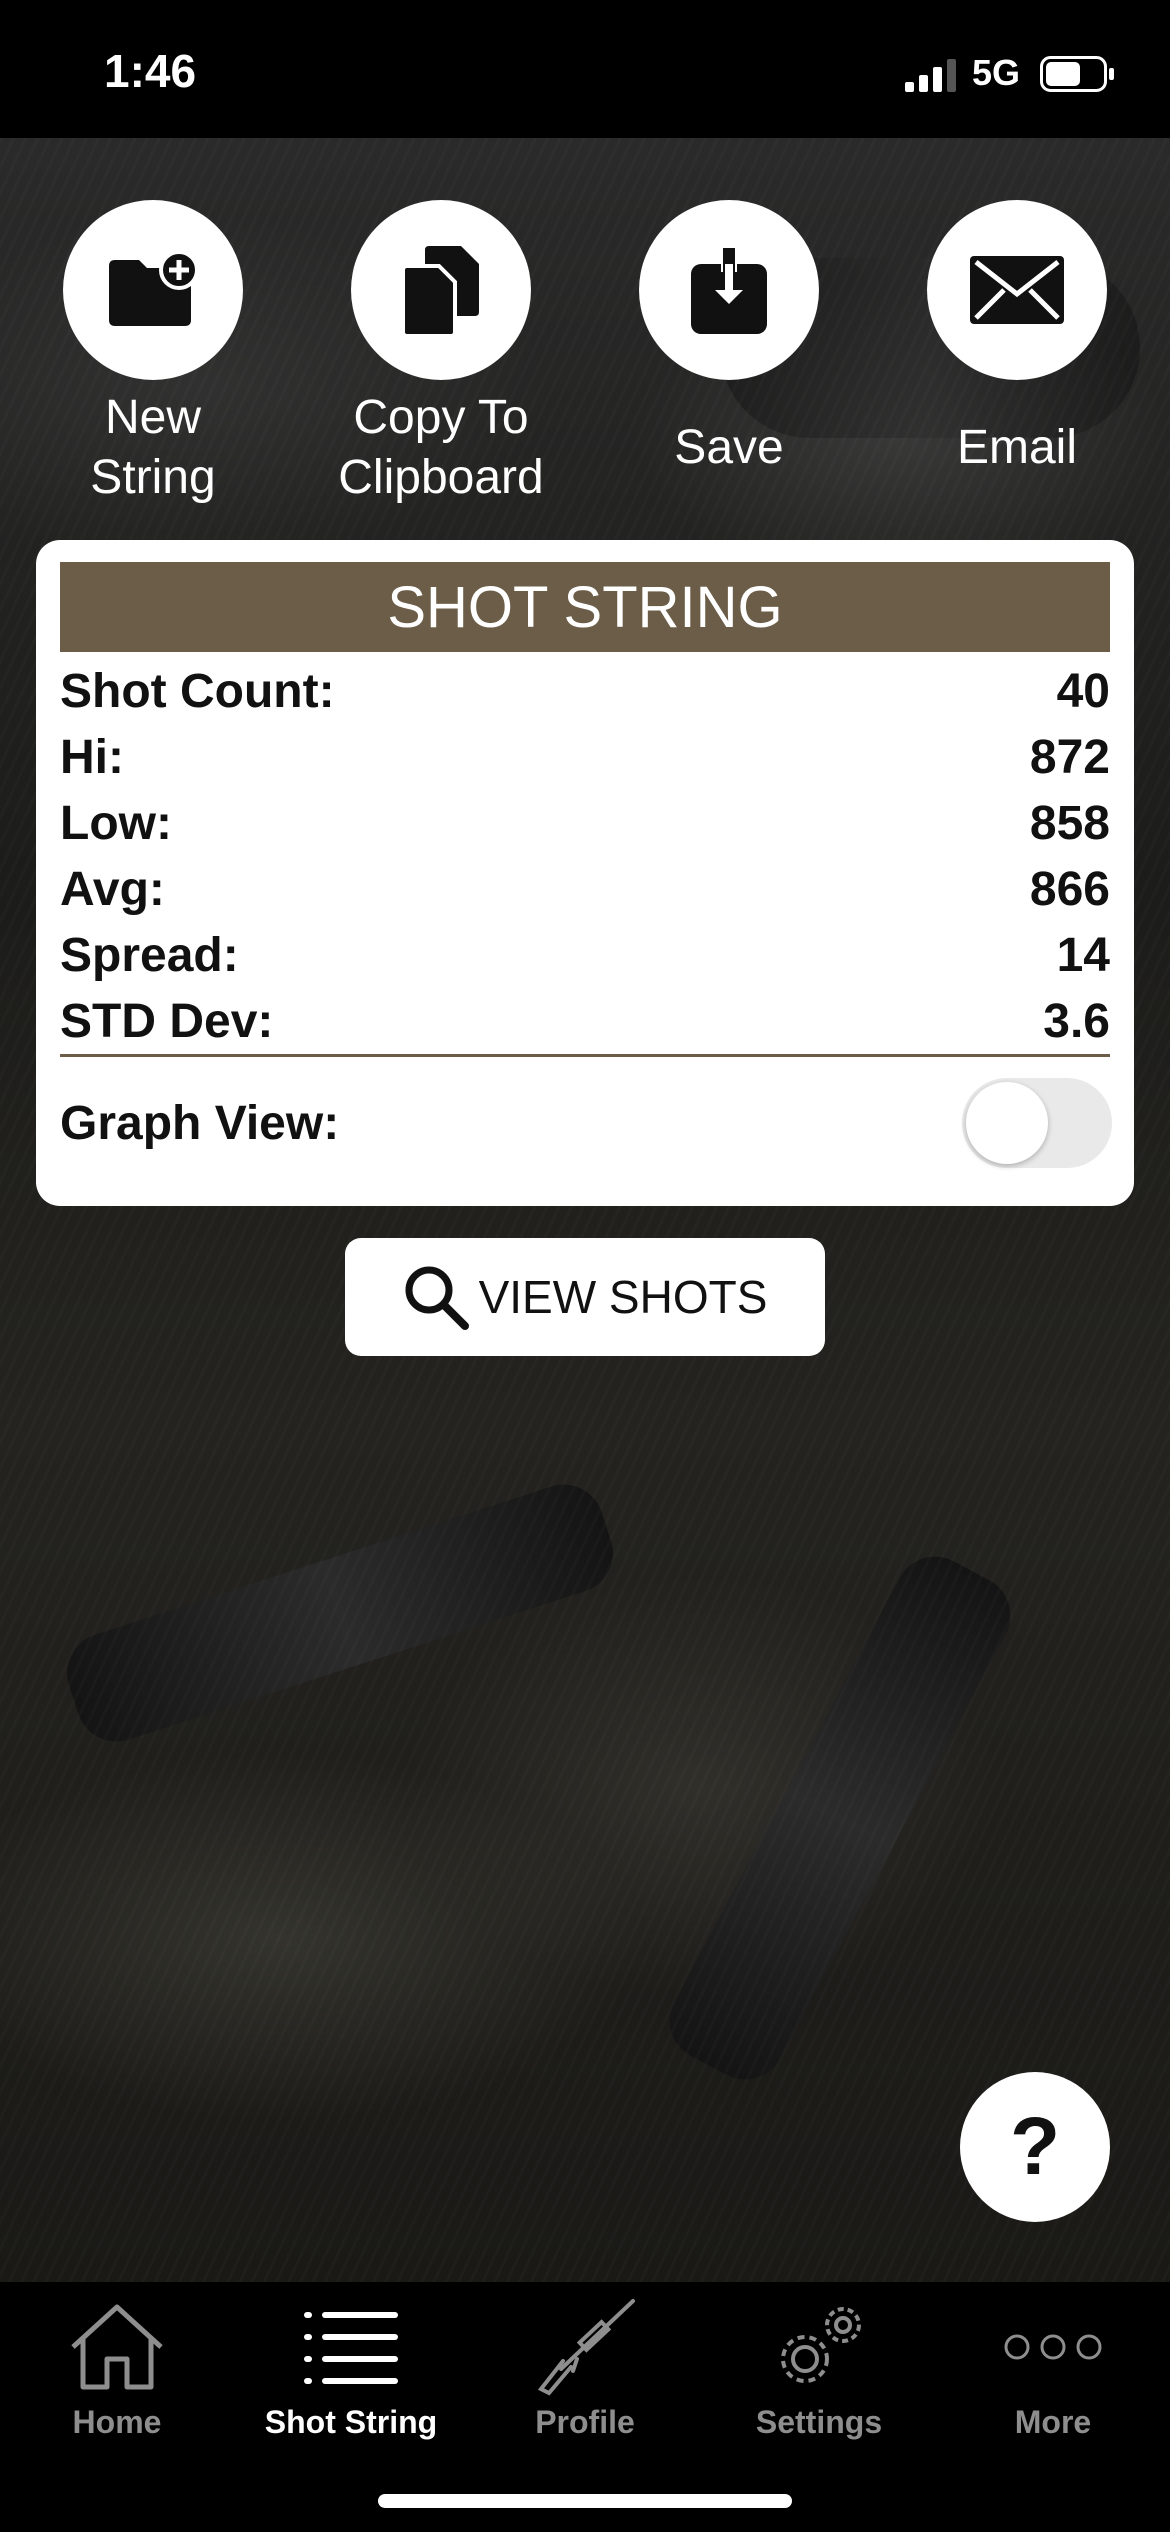  Describe the element at coordinates (585, 889) in the screenshot. I see `stat-row-avg: Avg: 866` at that location.